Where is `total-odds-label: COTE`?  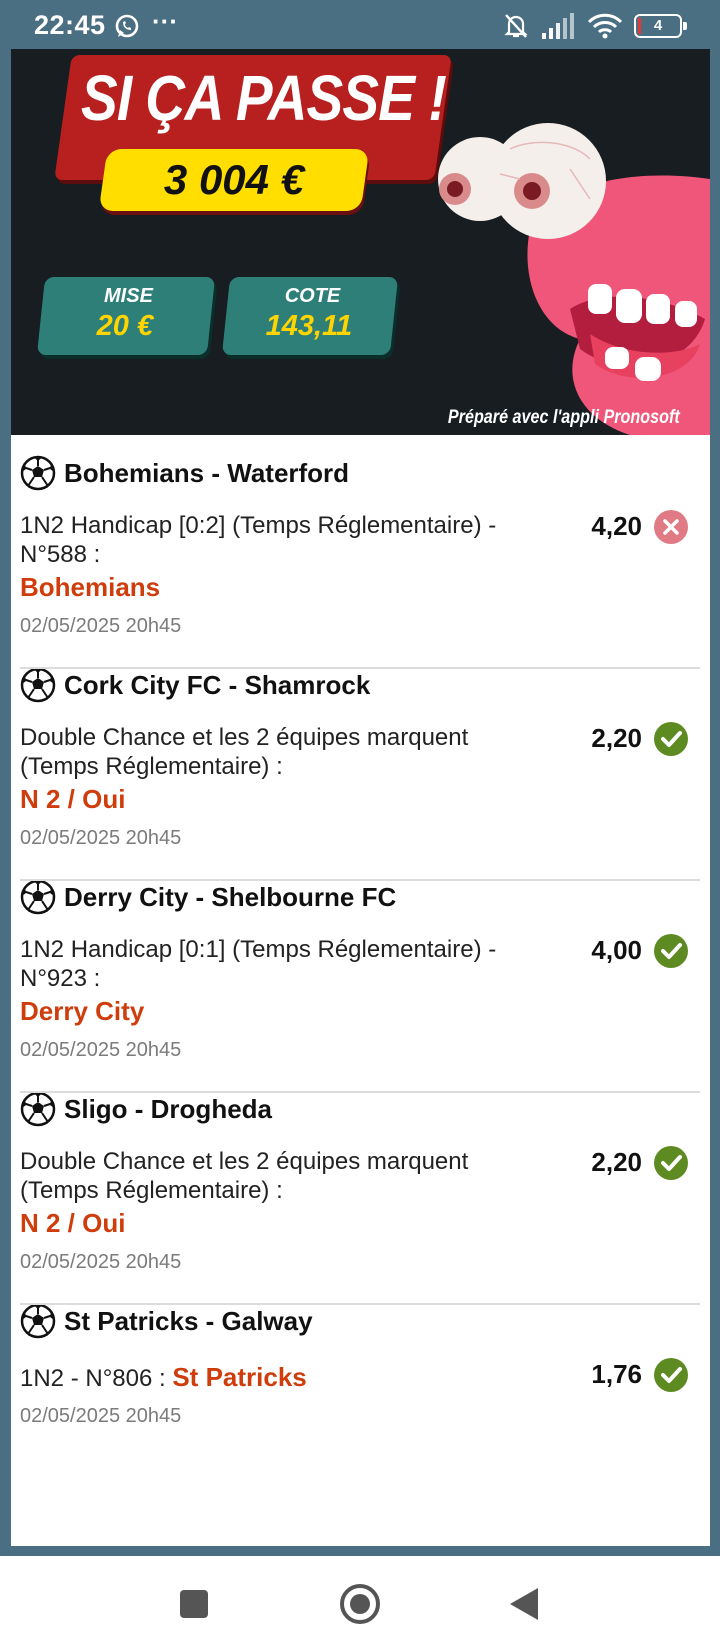 total-odds-label: COTE is located at coordinates (312, 296).